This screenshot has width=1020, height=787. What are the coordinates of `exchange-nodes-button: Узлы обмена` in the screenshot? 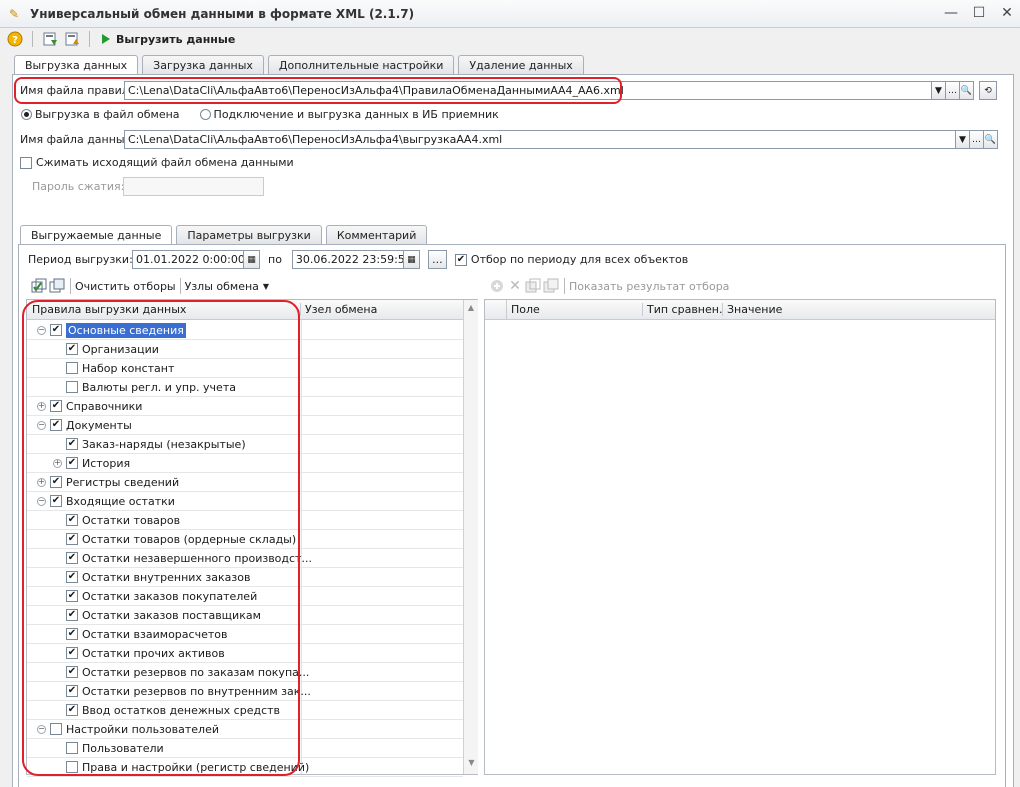 It's located at (222, 286).